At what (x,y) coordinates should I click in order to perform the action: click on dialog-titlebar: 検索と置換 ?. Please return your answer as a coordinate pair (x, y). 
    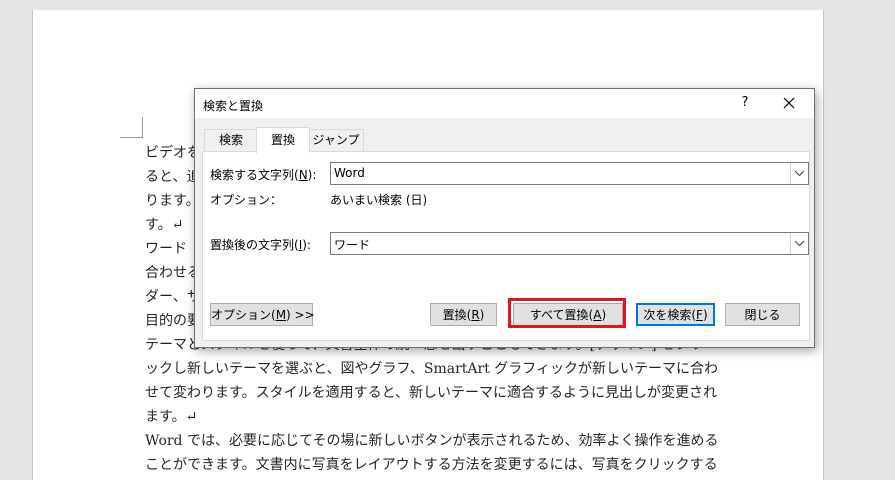
    Looking at the image, I should click on (504, 103).